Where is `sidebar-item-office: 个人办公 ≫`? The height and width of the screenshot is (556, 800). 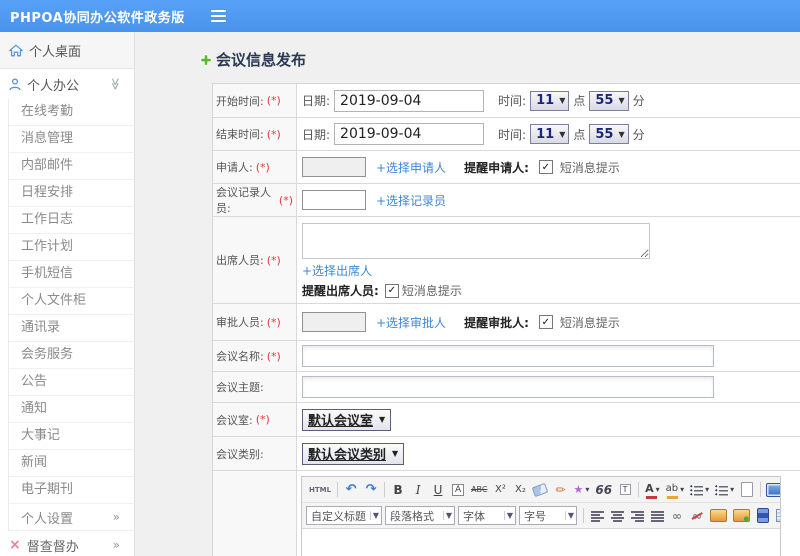 sidebar-item-office: 个人办公 ≫ is located at coordinates (67, 84).